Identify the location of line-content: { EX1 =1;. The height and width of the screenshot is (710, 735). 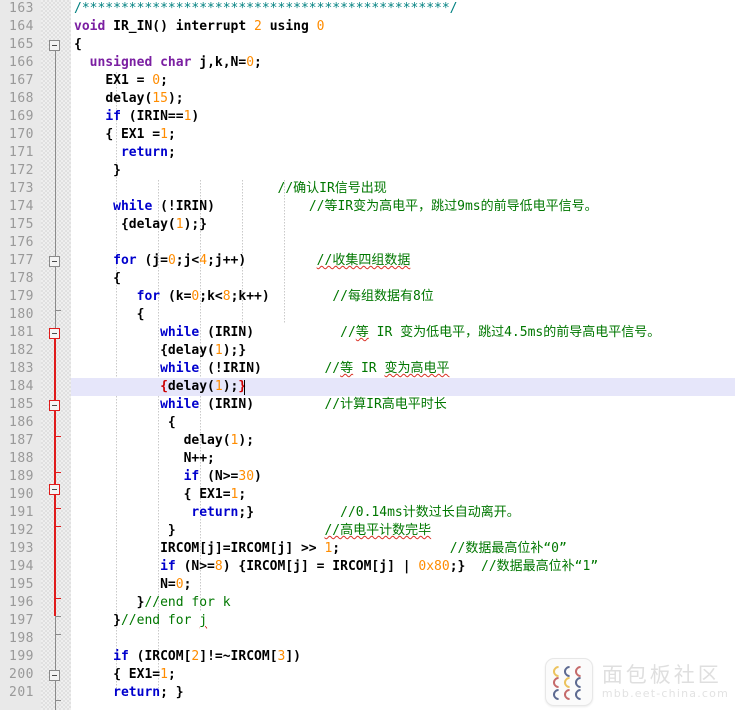
(140, 134).